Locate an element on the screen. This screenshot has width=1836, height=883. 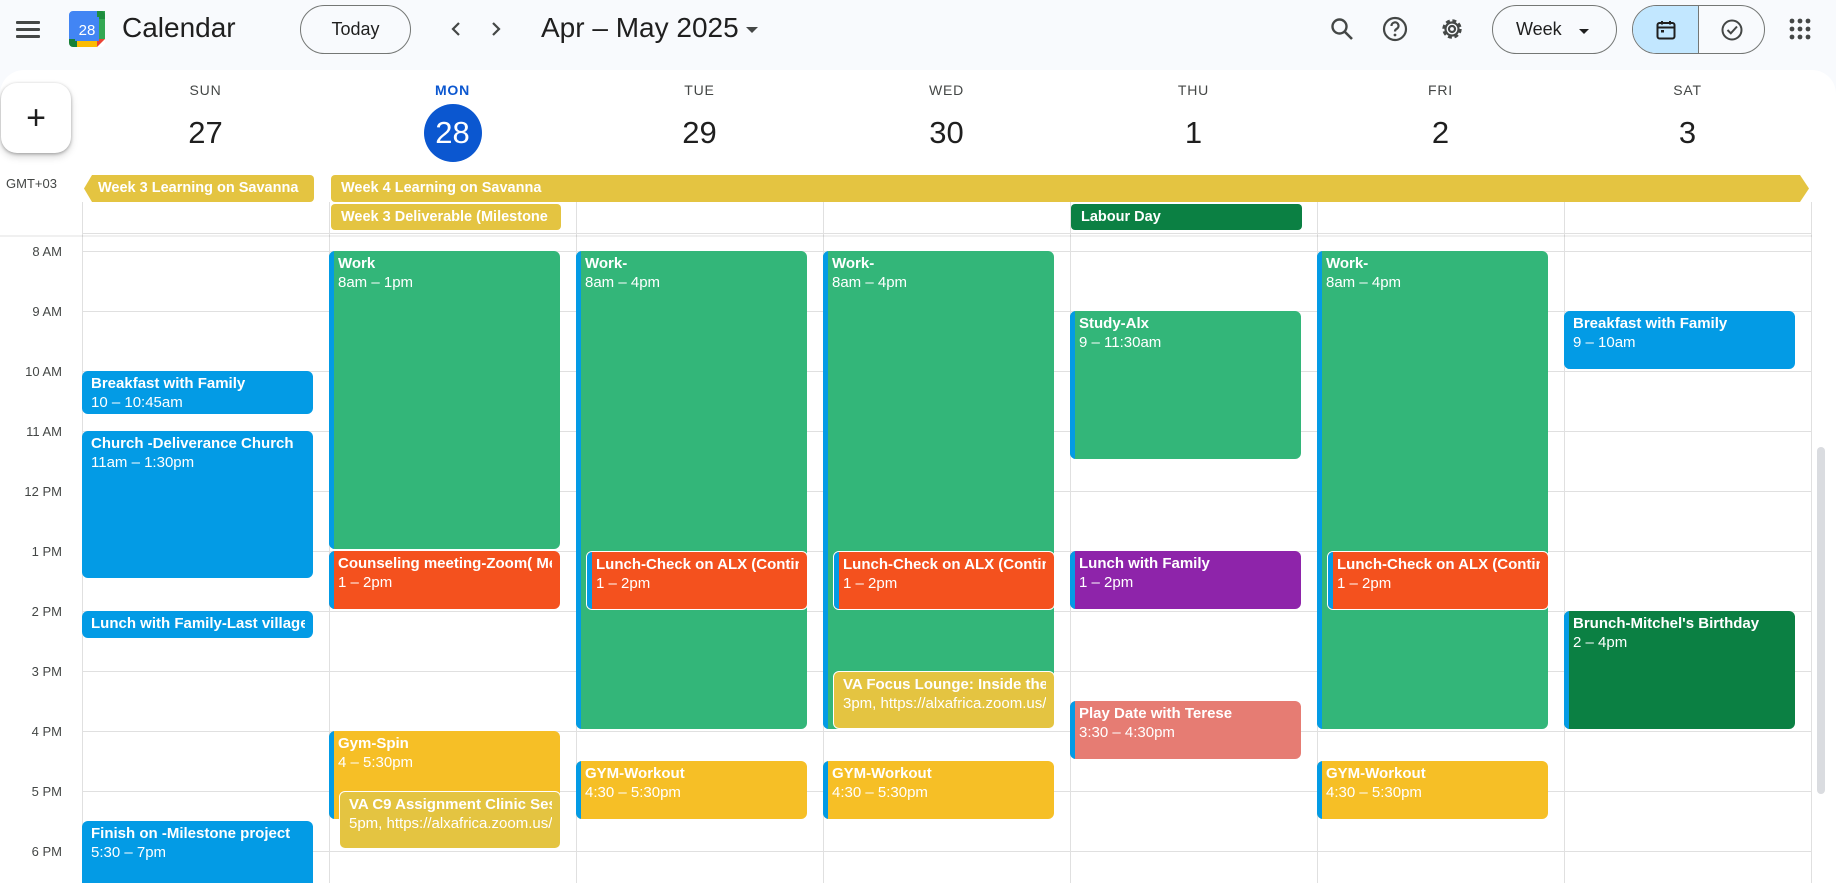
calendar-icon is located at coordinates (1665, 29).